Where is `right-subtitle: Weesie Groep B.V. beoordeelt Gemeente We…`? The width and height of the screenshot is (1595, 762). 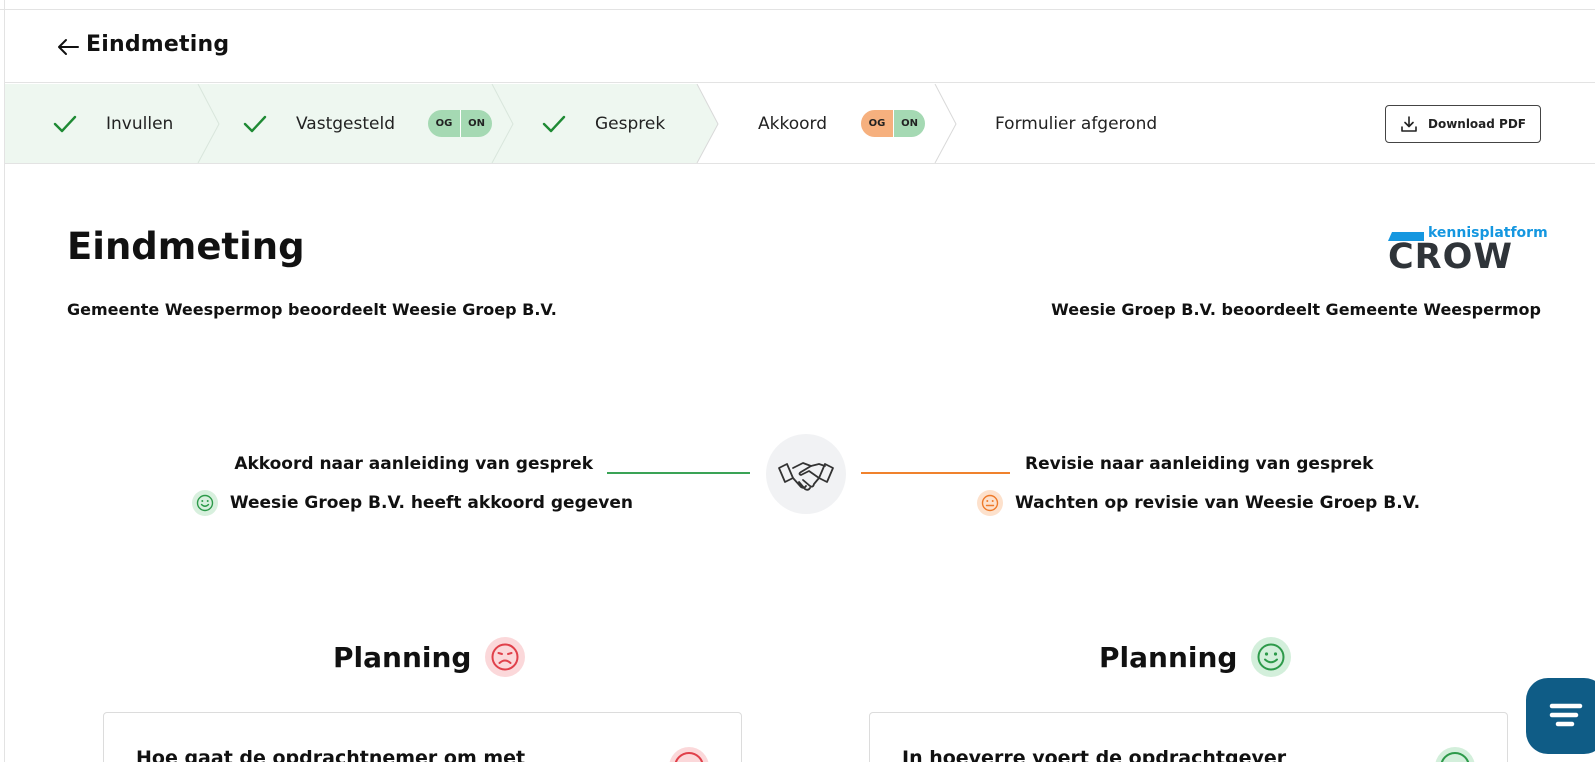
right-subtitle: Weesie Groep B.V. beoordeelt Gemeente We… is located at coordinates (1296, 309).